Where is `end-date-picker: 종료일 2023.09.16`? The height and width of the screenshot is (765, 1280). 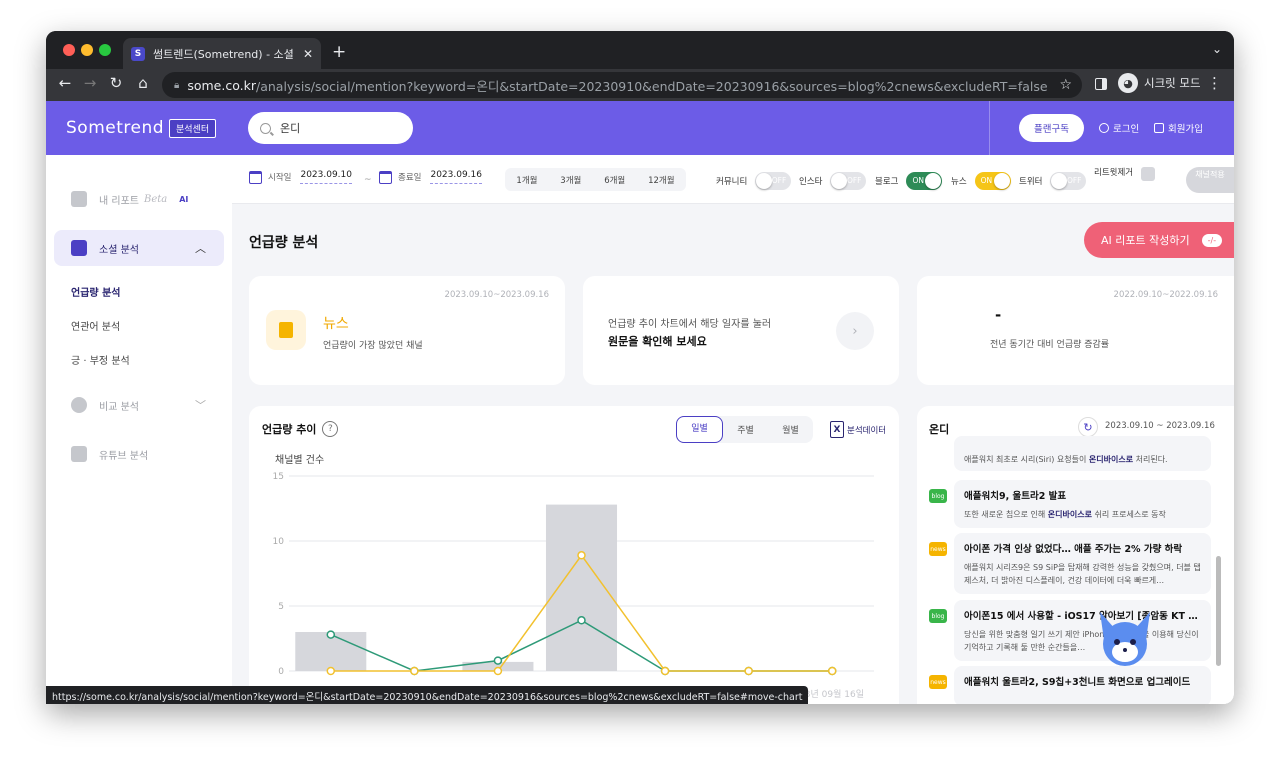
end-date-picker: 종료일 2023.09.16 is located at coordinates (430, 177).